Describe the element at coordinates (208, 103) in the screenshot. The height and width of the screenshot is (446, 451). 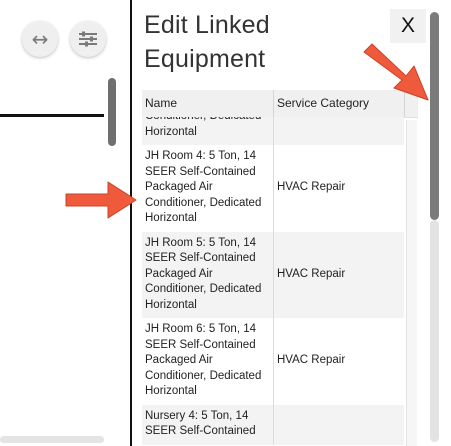
I see `column-header-name: Name` at that location.